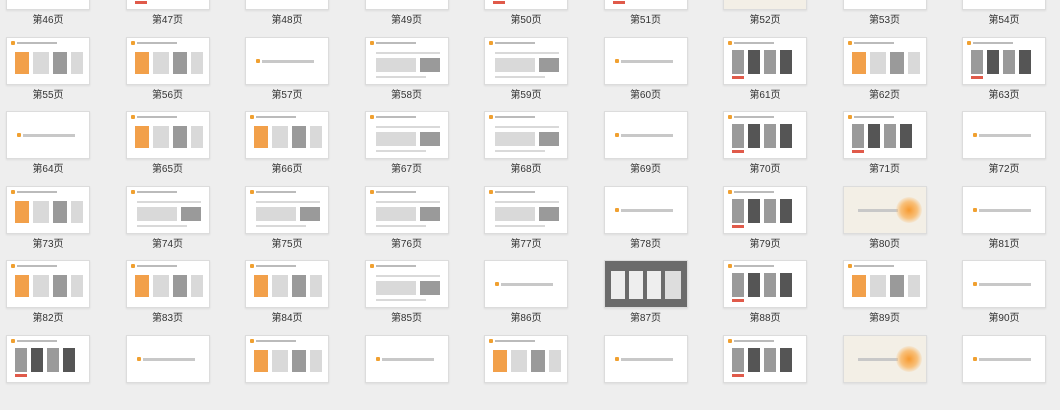  I want to click on page-thumbnail-item: 第82页, so click(48, 297).